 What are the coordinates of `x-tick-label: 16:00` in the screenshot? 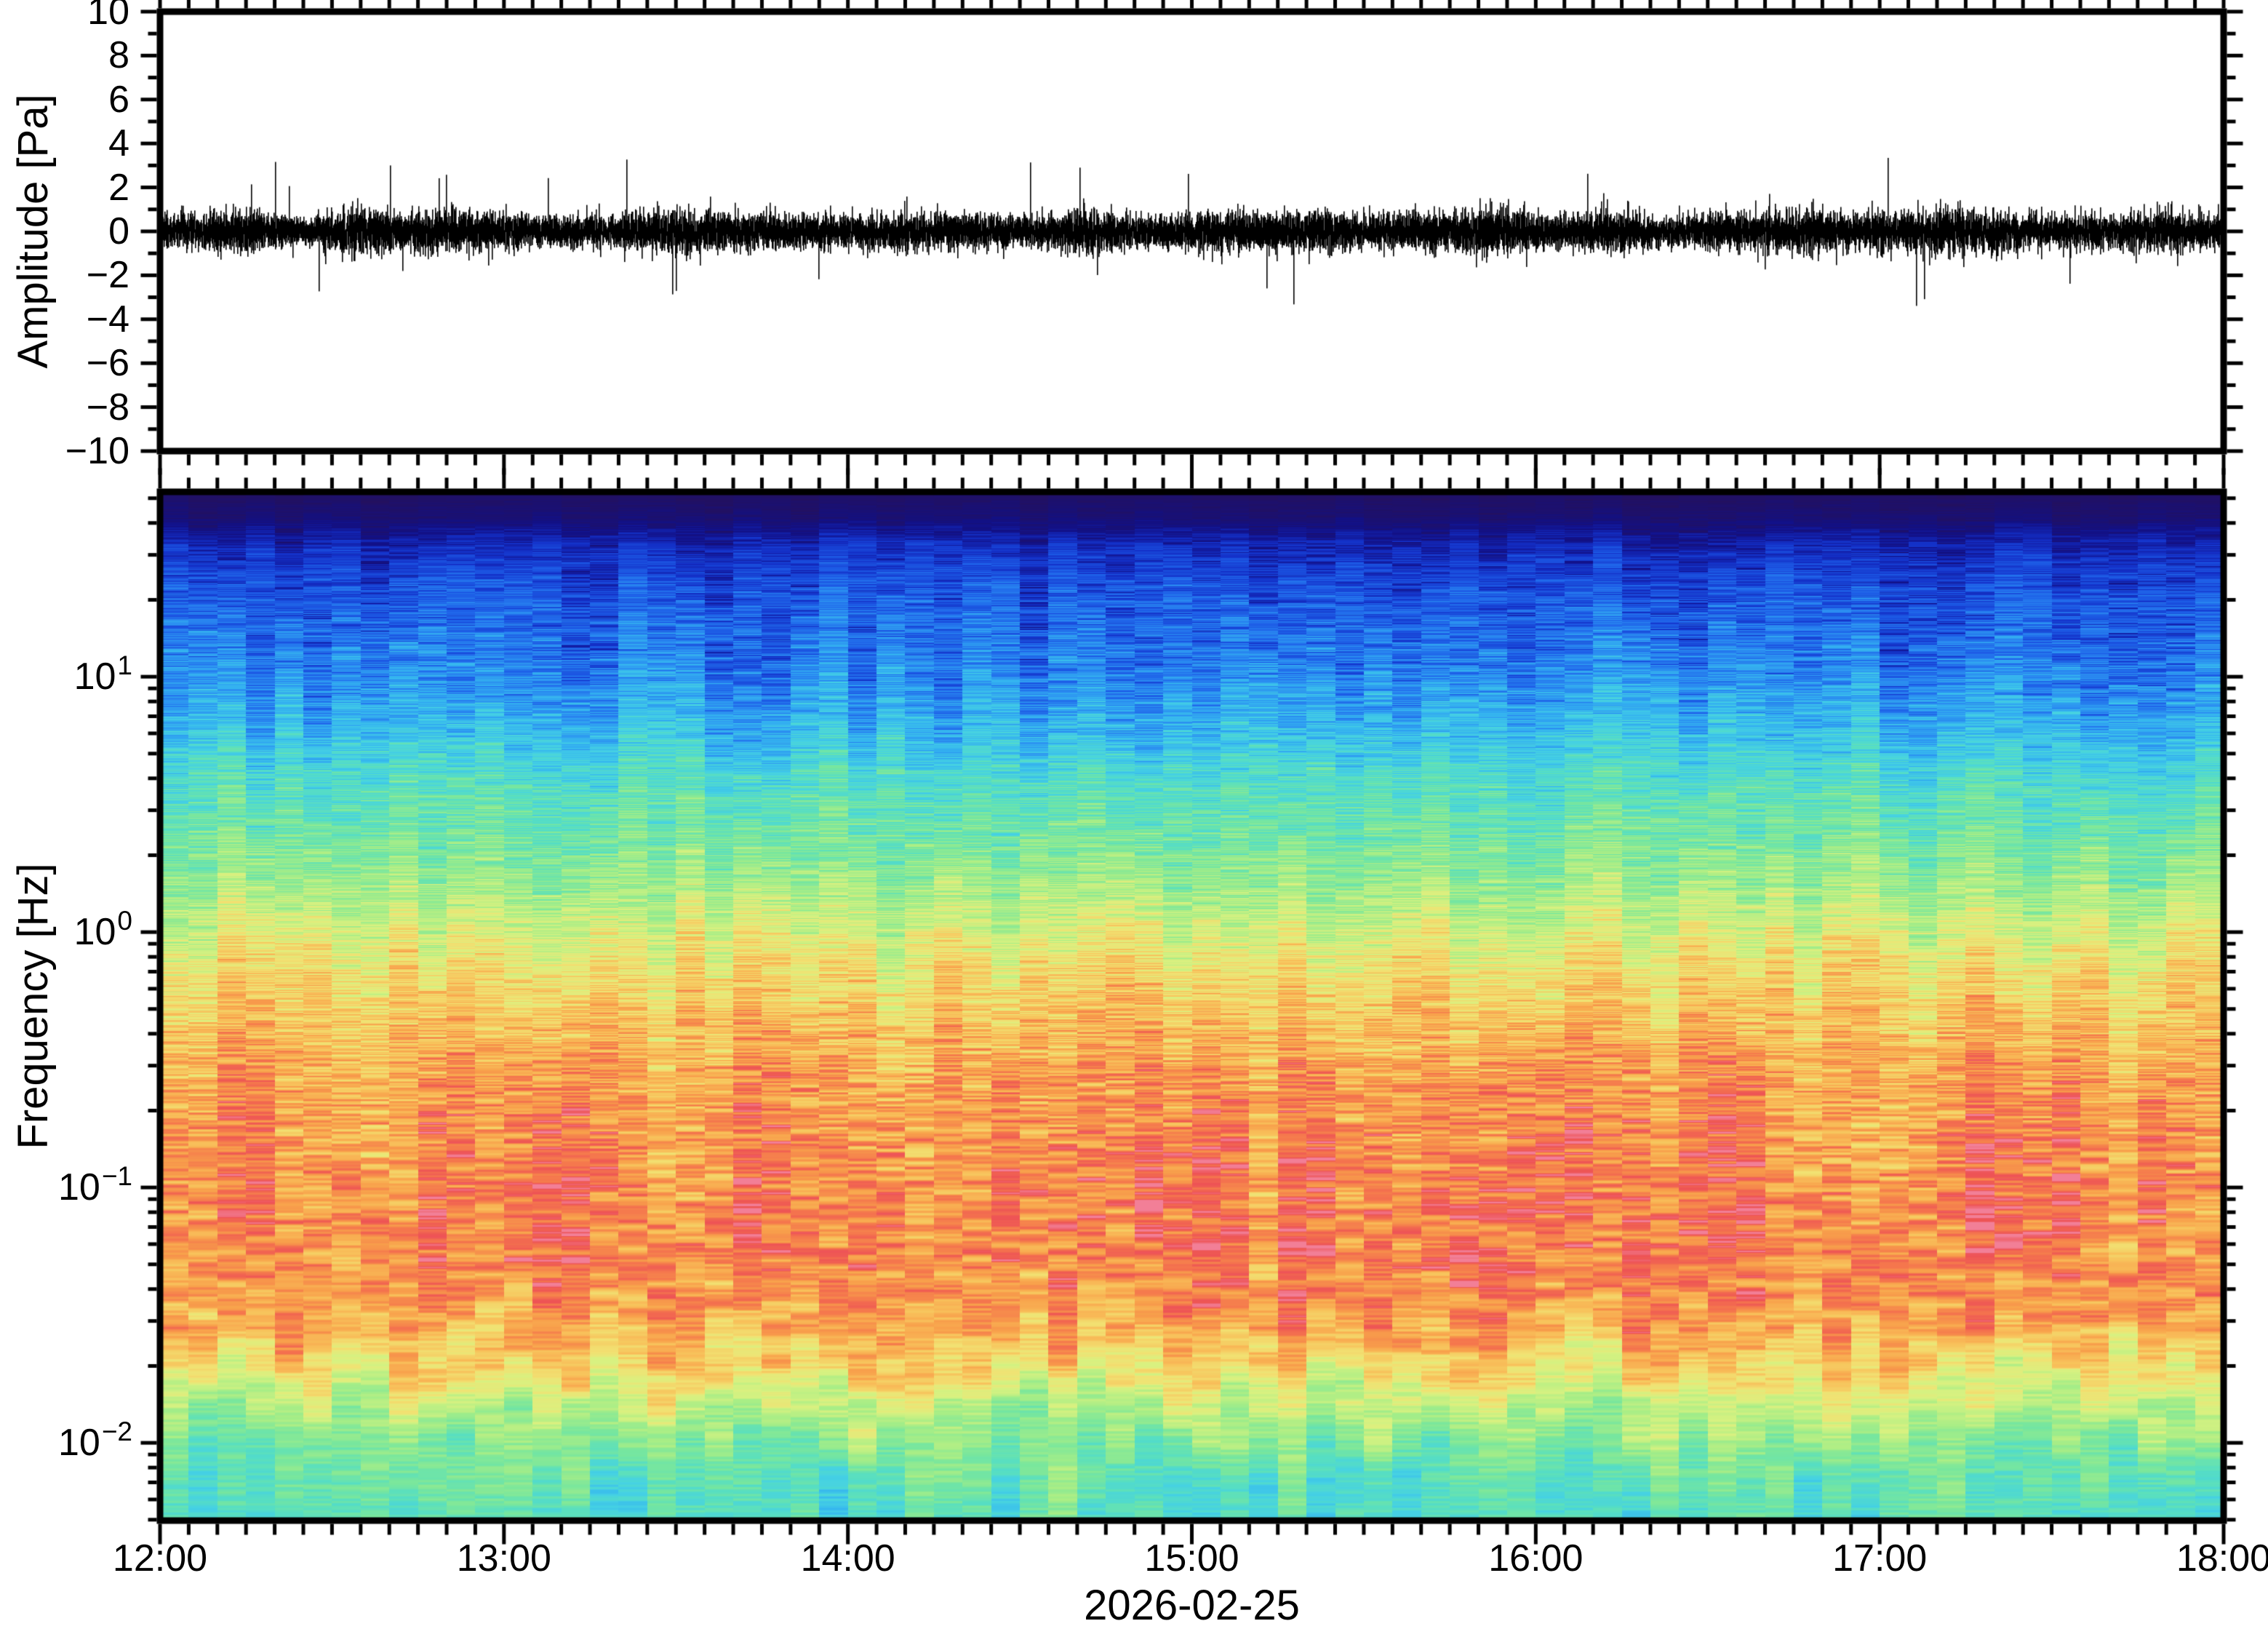 It's located at (1536, 1558).